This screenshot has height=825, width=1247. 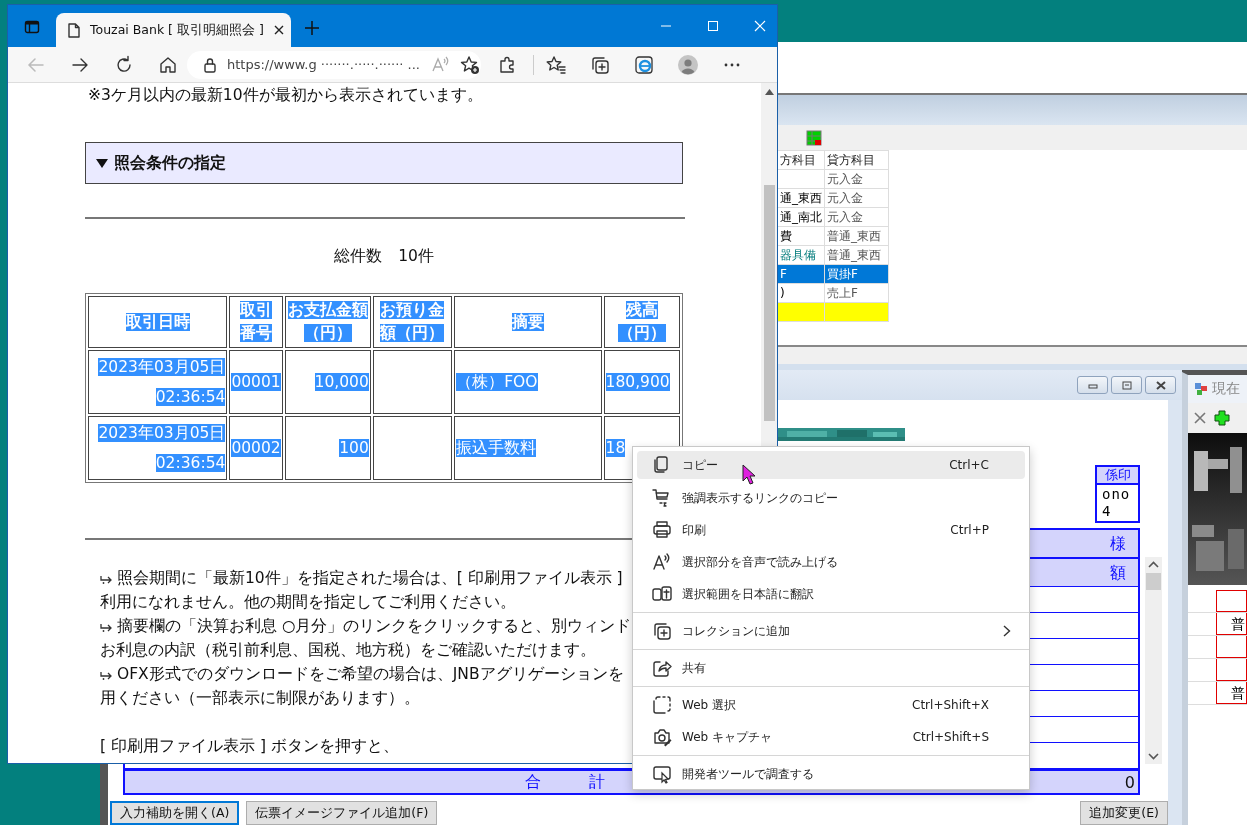 I want to click on profile-icon, so click(x=688, y=64).